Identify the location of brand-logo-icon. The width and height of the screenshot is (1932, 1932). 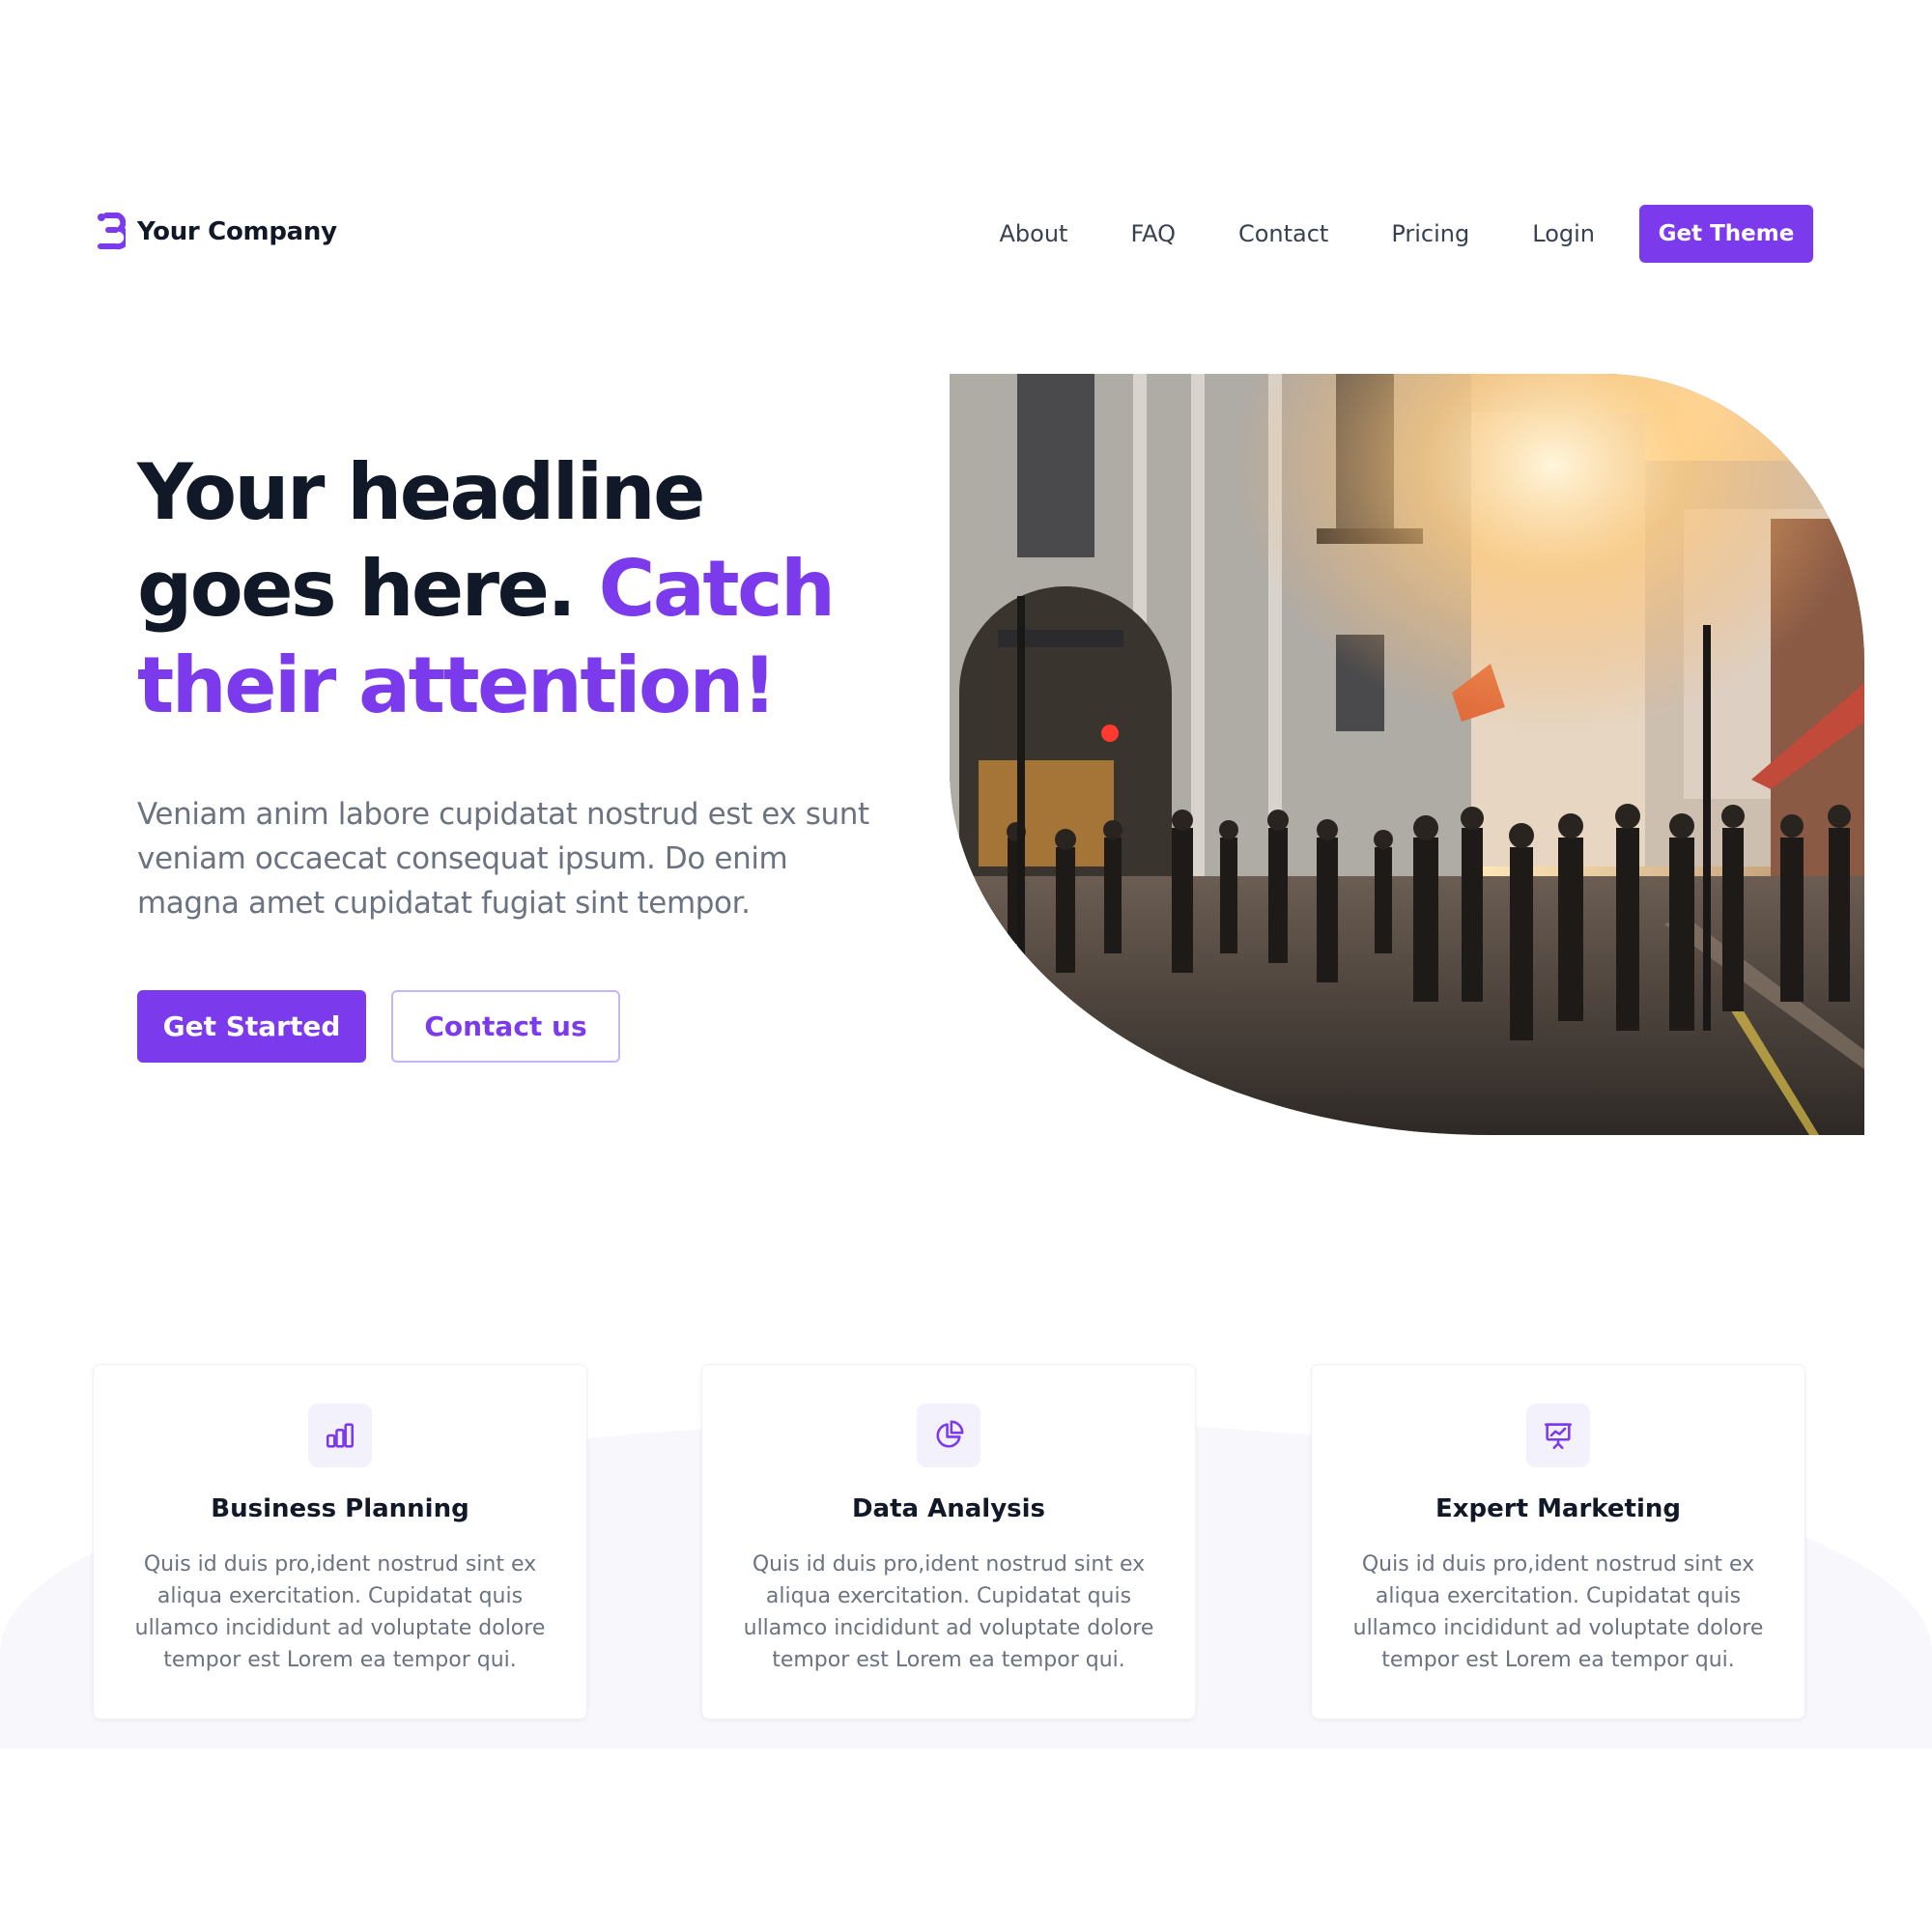
(112, 231).